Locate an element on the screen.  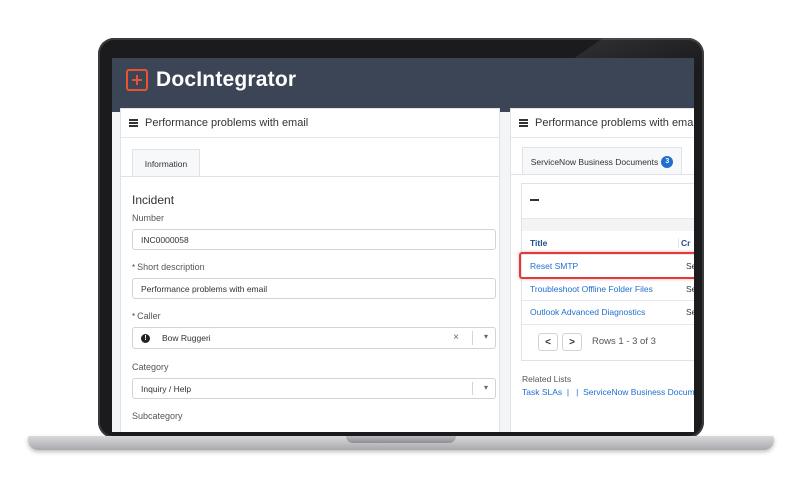
document-title-link: Troubleshoot Offline Folder Files is located at coordinates (604, 289).